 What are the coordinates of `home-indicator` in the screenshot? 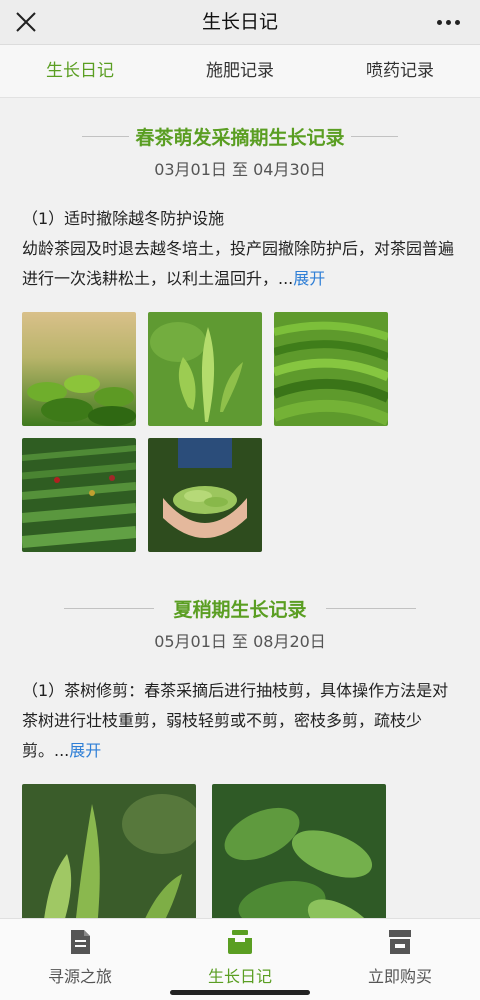 It's located at (240, 992).